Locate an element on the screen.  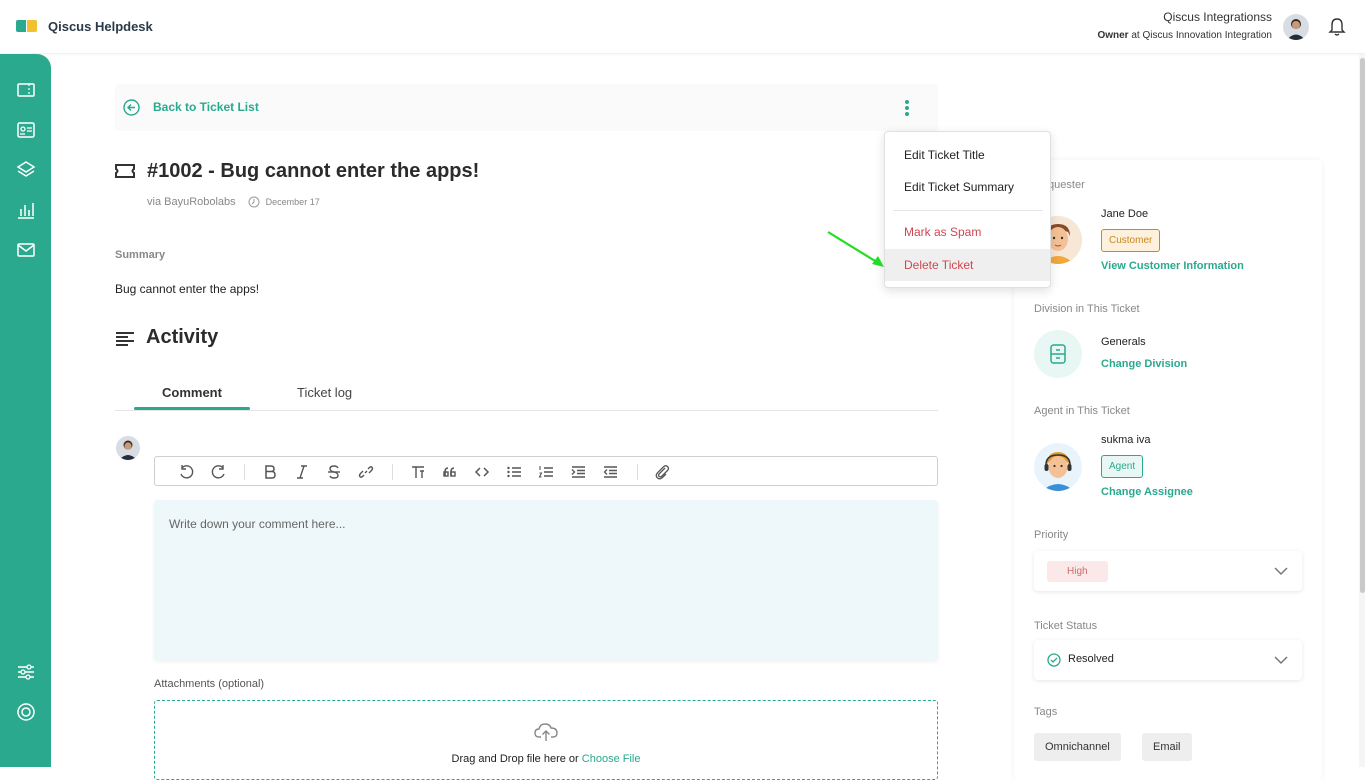
logo-mark-icon is located at coordinates (27, 26).